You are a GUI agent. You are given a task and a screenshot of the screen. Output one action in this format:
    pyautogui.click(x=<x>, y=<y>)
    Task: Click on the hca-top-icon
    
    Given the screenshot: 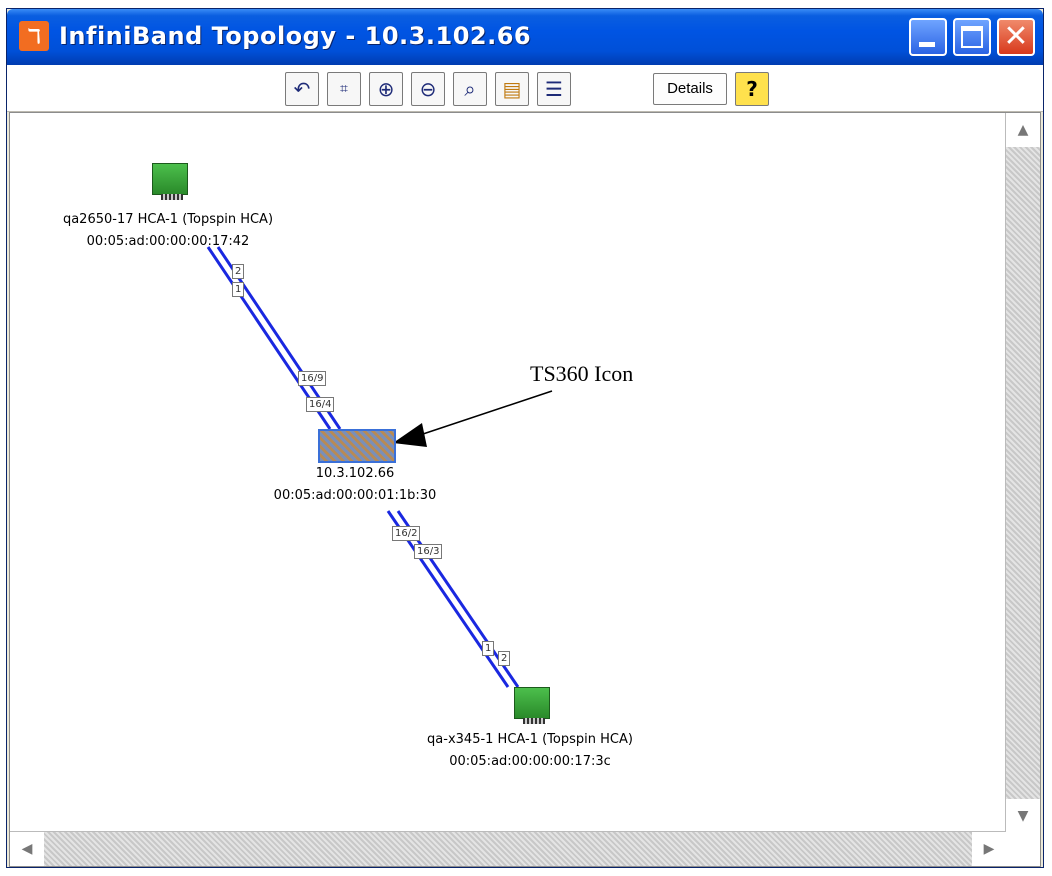 What is the action you would take?
    pyautogui.click(x=170, y=181)
    